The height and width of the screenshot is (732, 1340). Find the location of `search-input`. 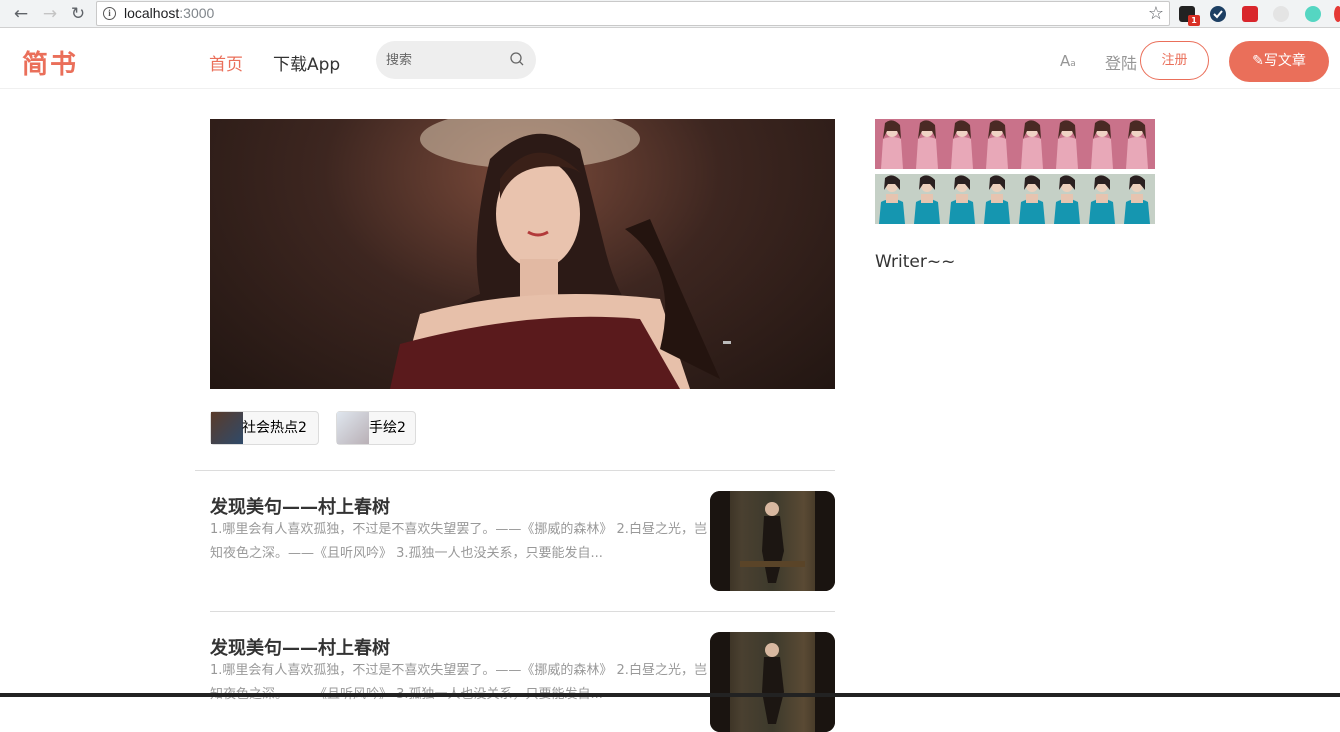

search-input is located at coordinates (445, 60).